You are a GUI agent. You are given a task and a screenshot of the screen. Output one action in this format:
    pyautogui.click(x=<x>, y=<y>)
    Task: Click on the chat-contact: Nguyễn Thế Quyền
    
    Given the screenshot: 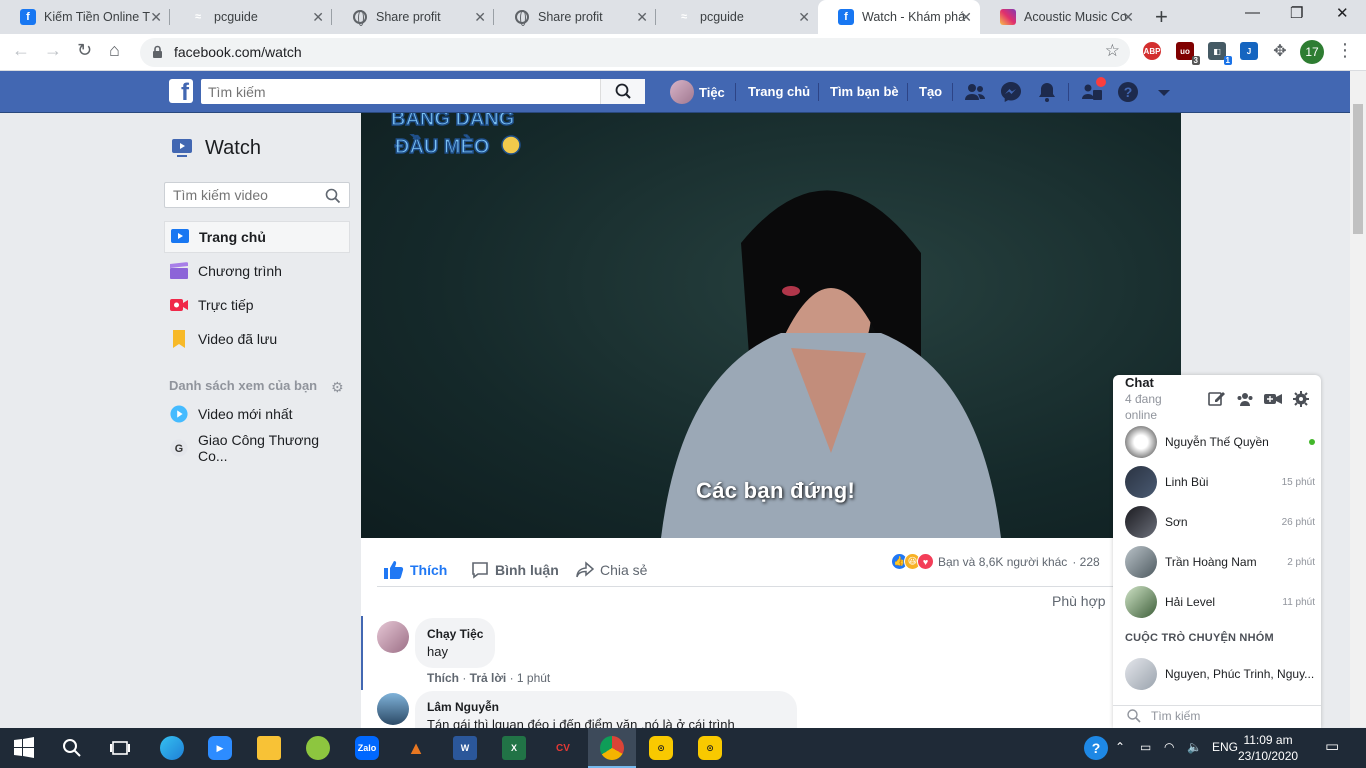 What is the action you would take?
    pyautogui.click(x=1220, y=442)
    